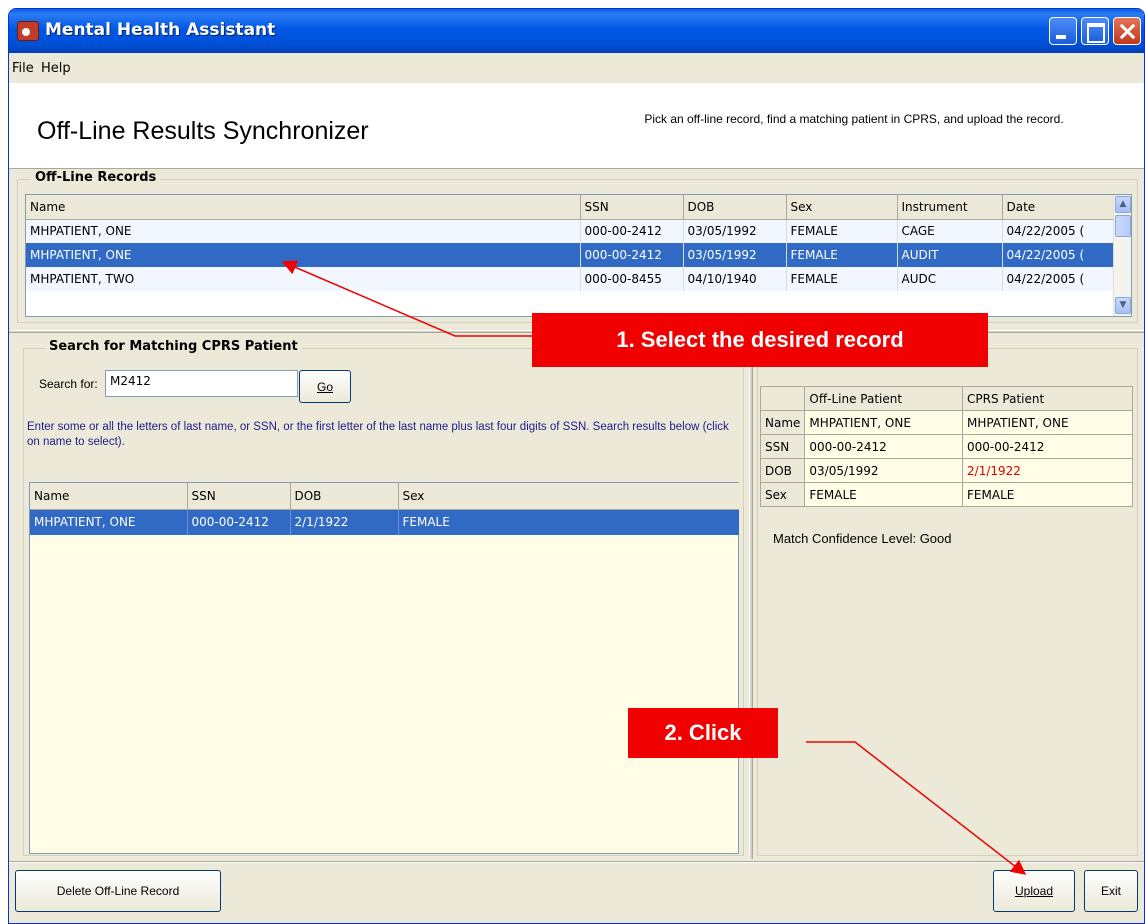 The width and height of the screenshot is (1145, 924). Describe the element at coordinates (576, 862) in the screenshot. I see `bottom-divider` at that location.